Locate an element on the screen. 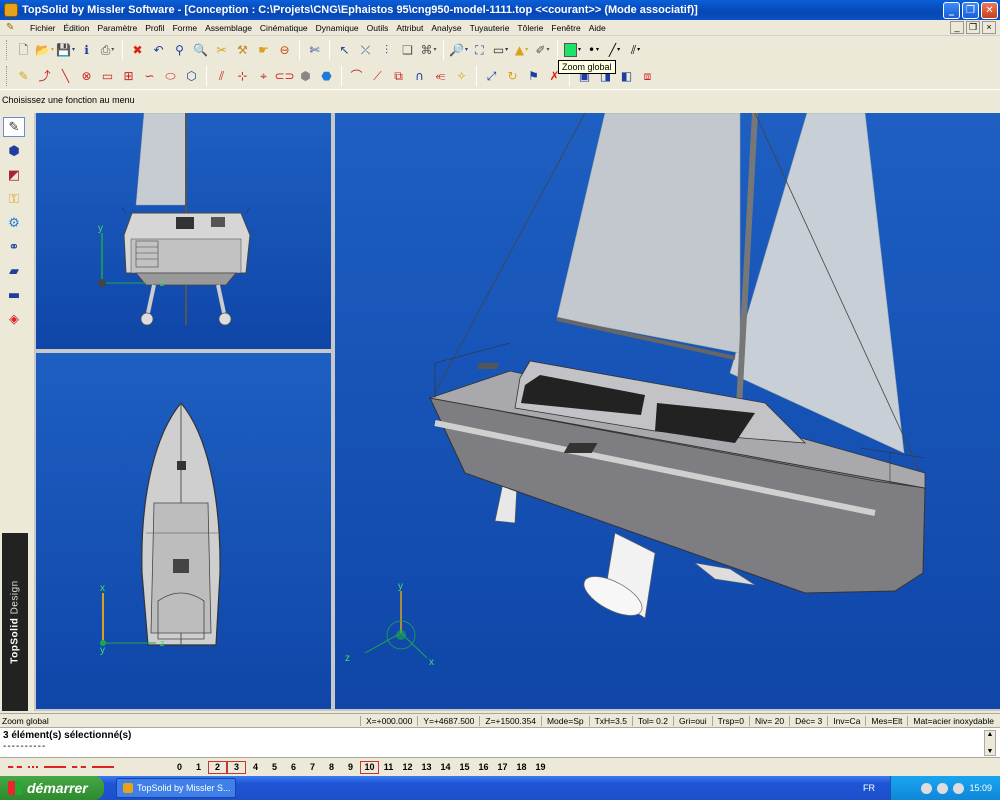 The width and height of the screenshot is (1000, 800). copy-icon: ❏ is located at coordinates (407, 50).